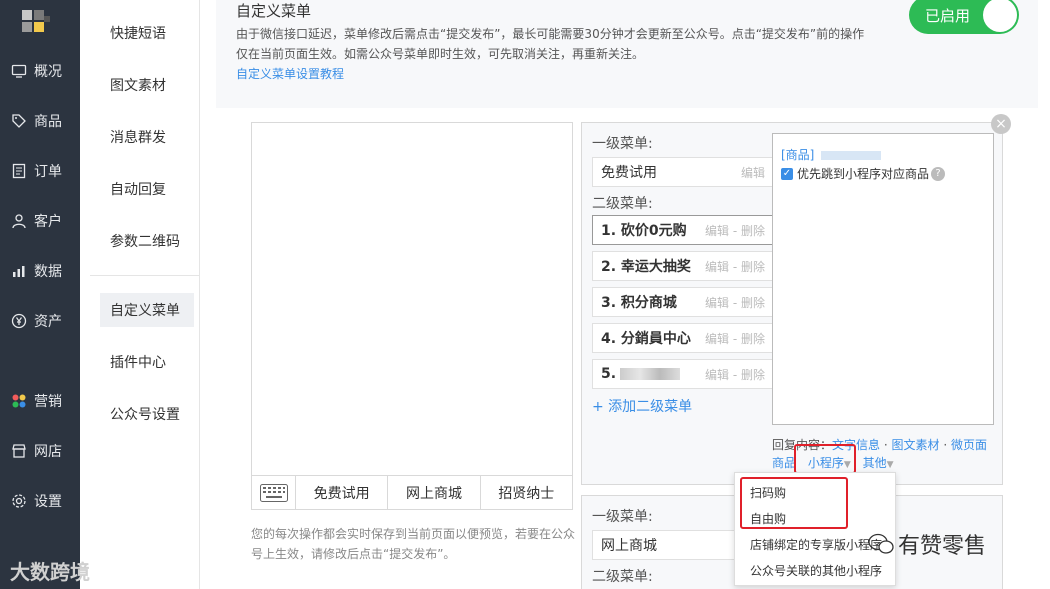  What do you see at coordinates (629, 546) in the screenshot?
I see `level1-value: 网上商城` at bounding box center [629, 546].